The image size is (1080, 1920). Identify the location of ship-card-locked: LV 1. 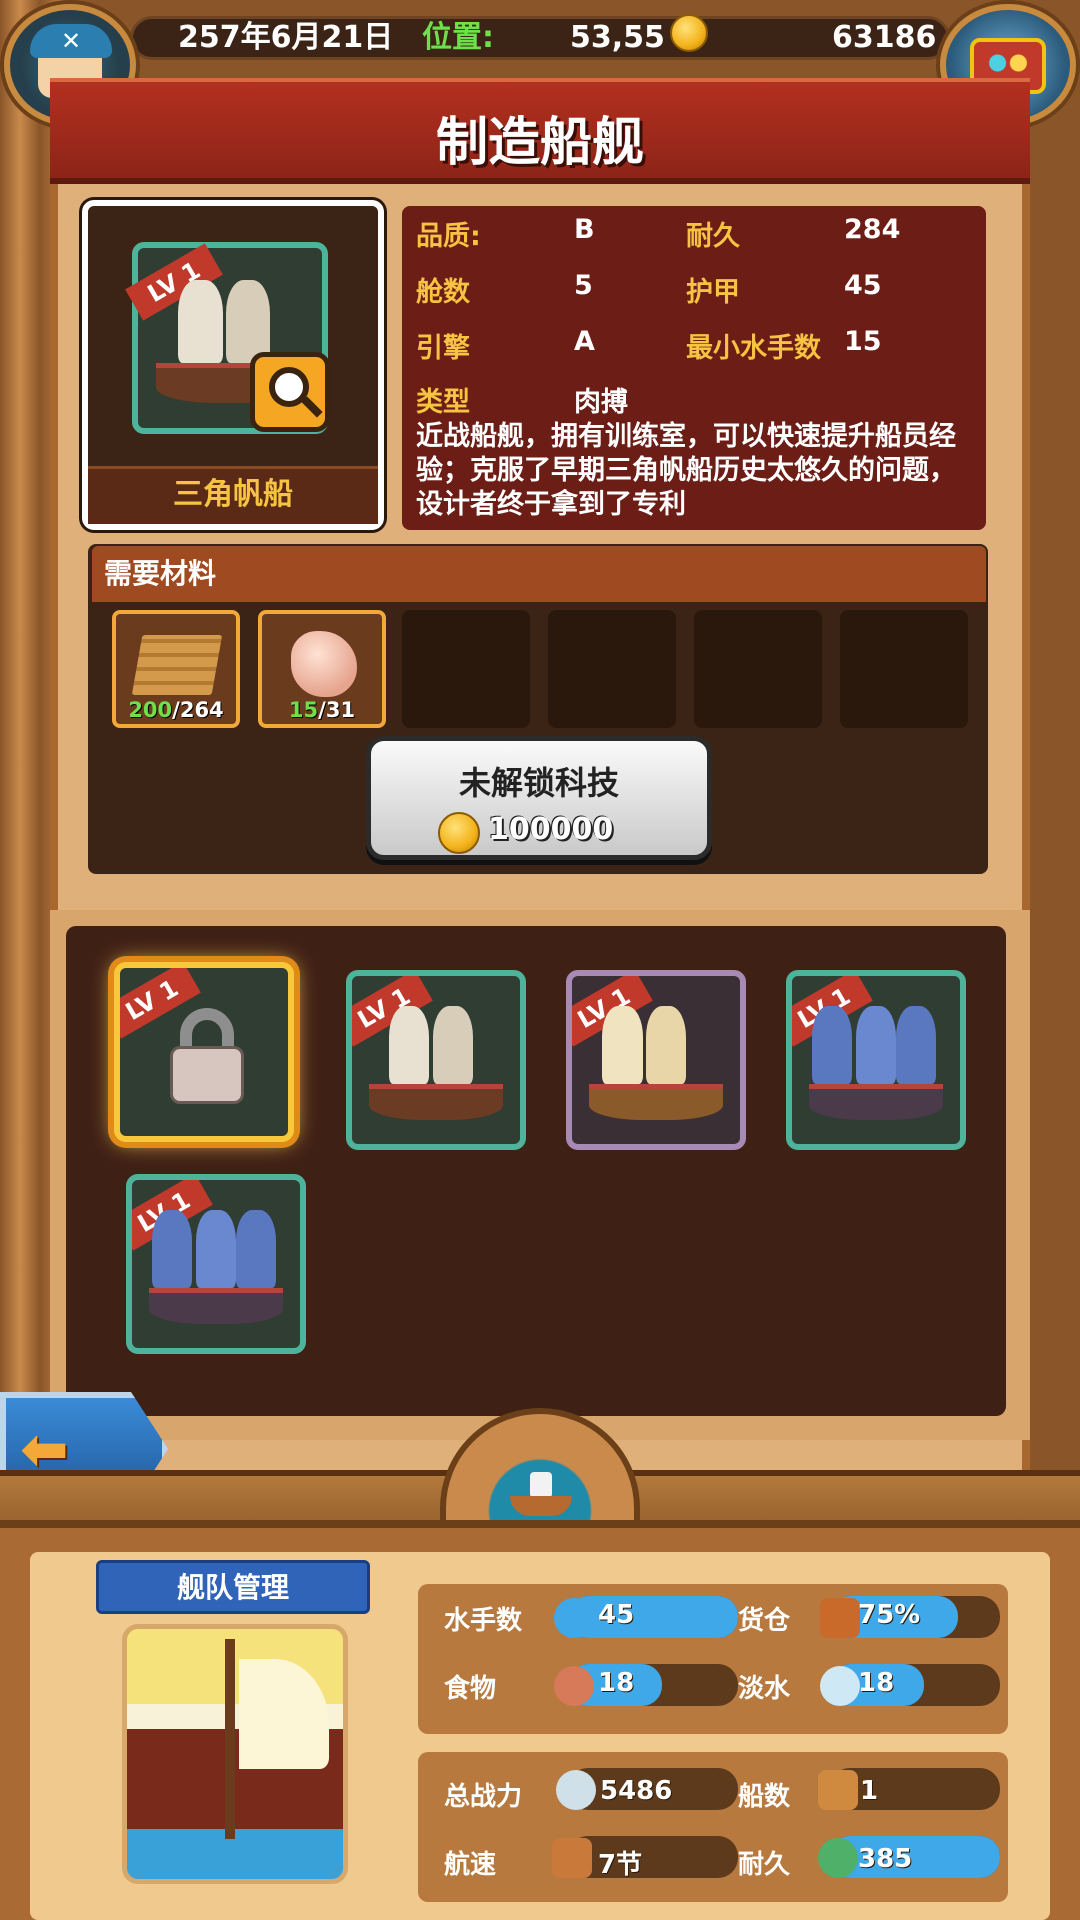
(204, 1052).